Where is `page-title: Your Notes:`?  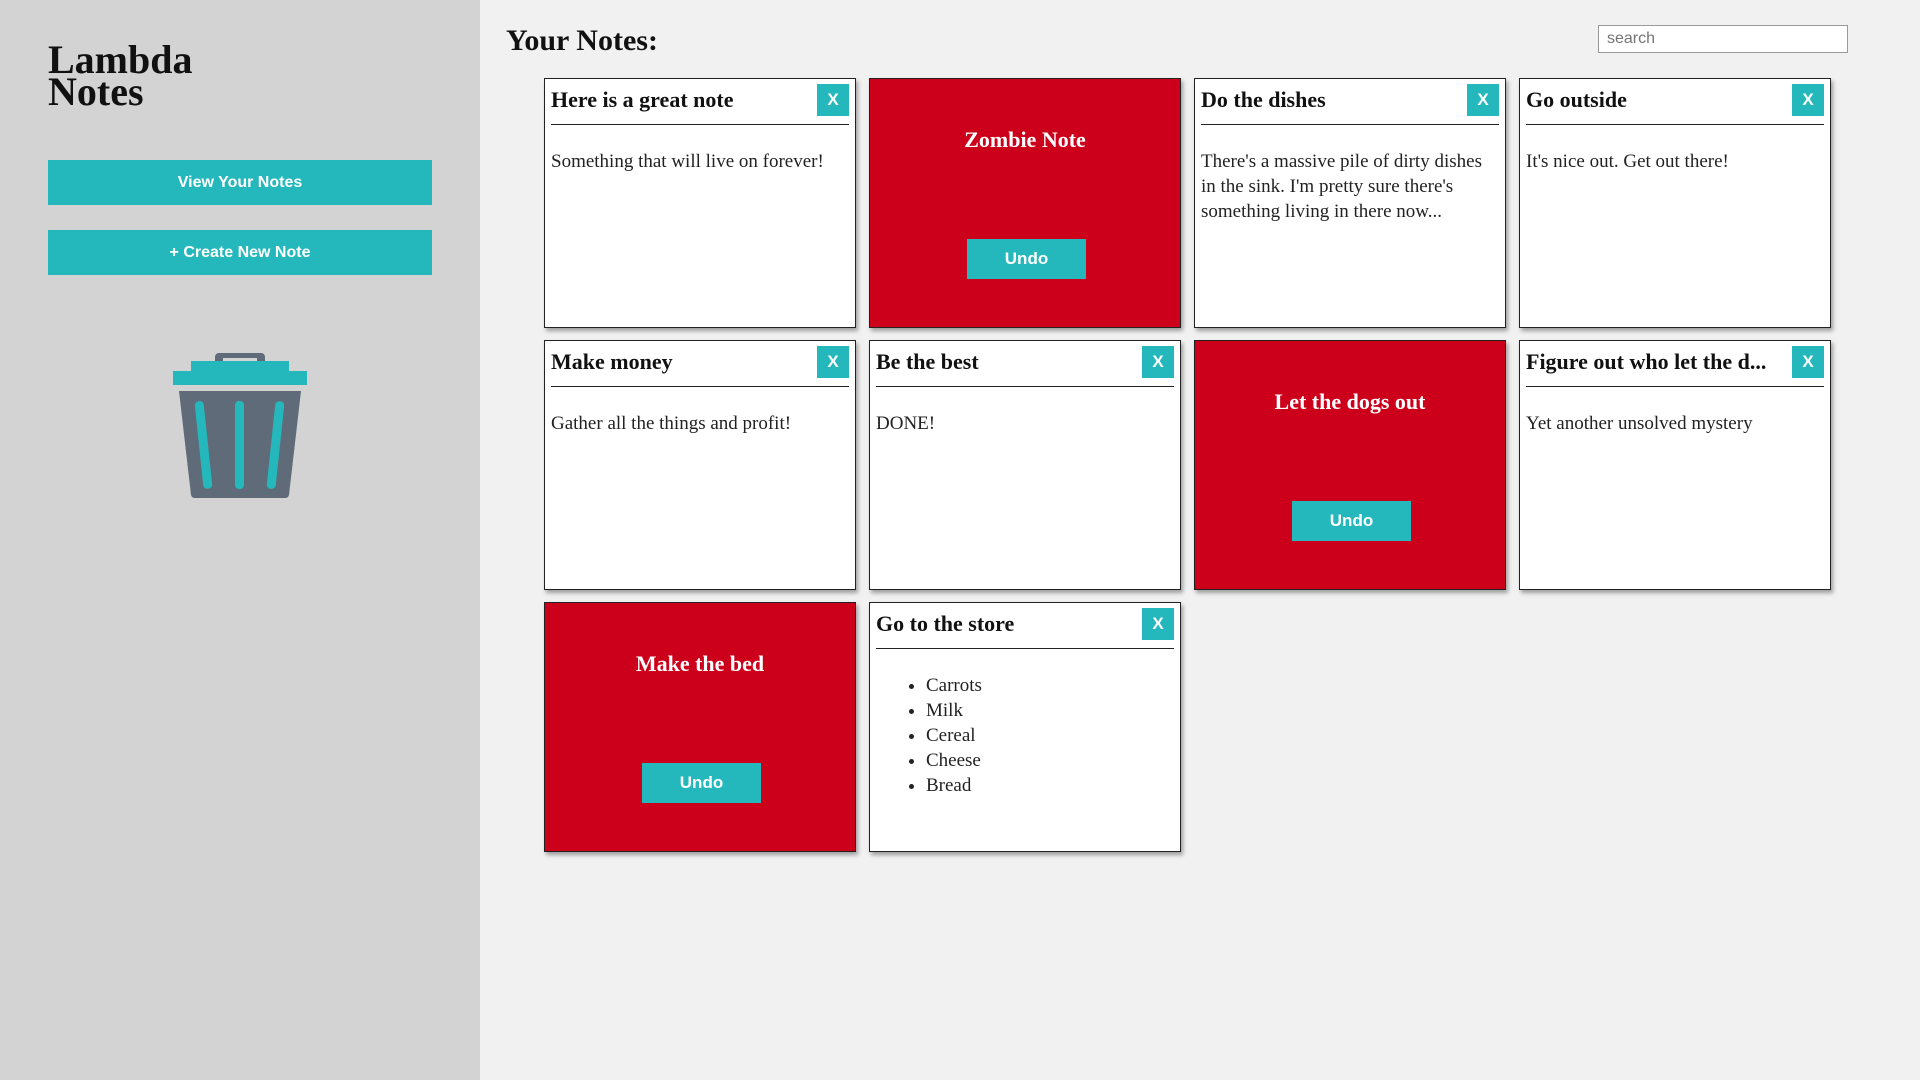
page-title: Your Notes: is located at coordinates (582, 40).